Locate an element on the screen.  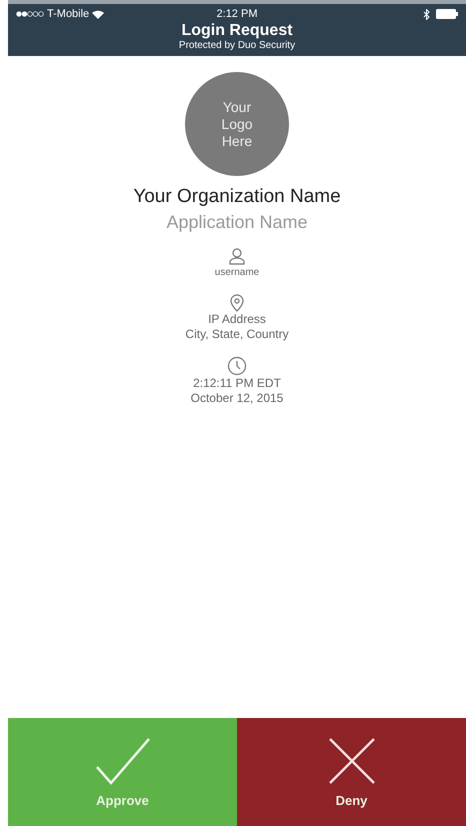
checkmark-icon is located at coordinates (122, 760).